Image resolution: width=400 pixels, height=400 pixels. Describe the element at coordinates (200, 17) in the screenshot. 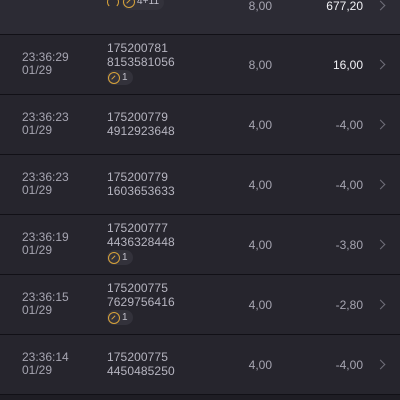

I see `list-item: 4142246402 4+11 8,00 677,20` at that location.